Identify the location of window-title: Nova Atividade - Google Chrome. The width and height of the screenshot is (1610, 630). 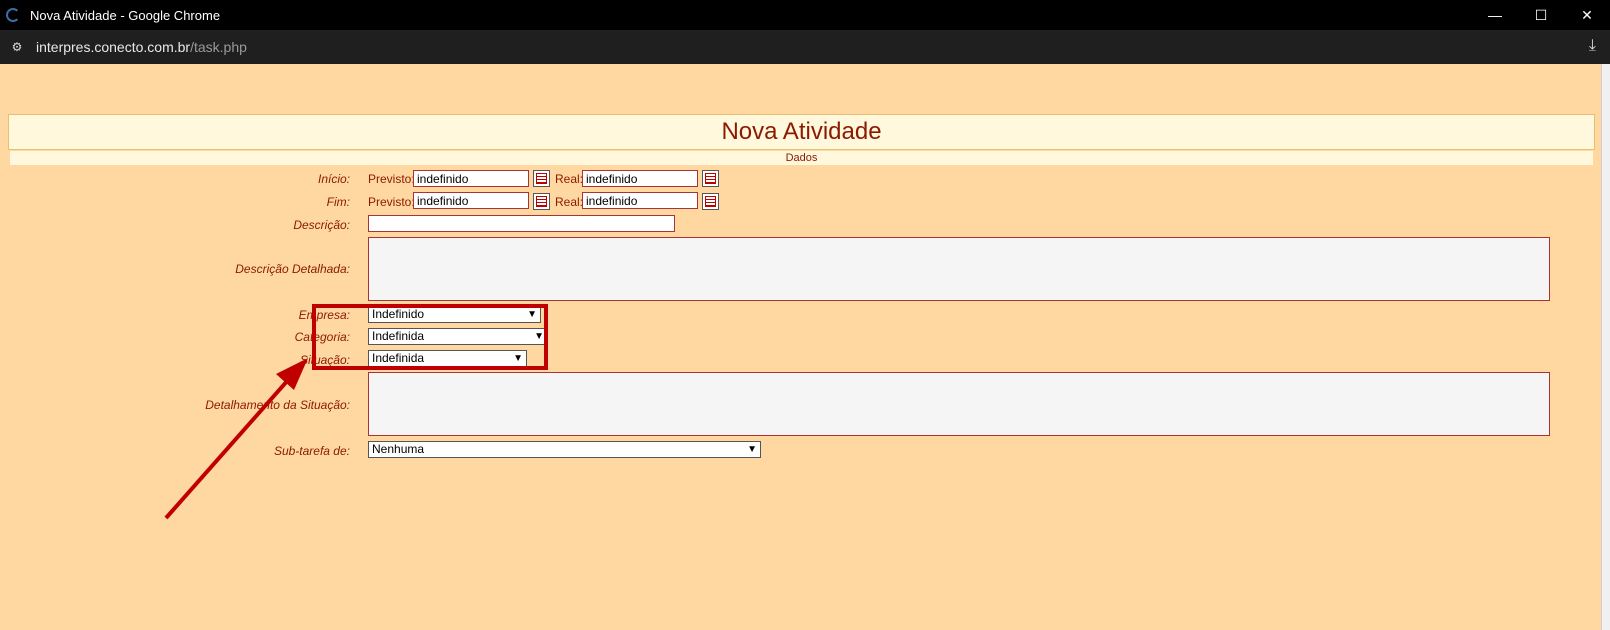
(125, 15).